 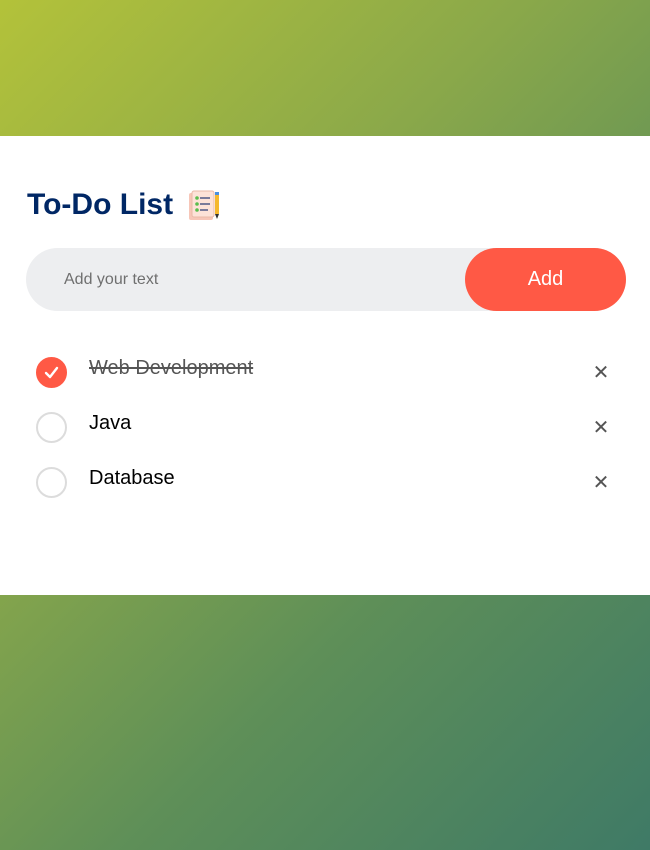 I want to click on task-label: Web Development, so click(x=171, y=368).